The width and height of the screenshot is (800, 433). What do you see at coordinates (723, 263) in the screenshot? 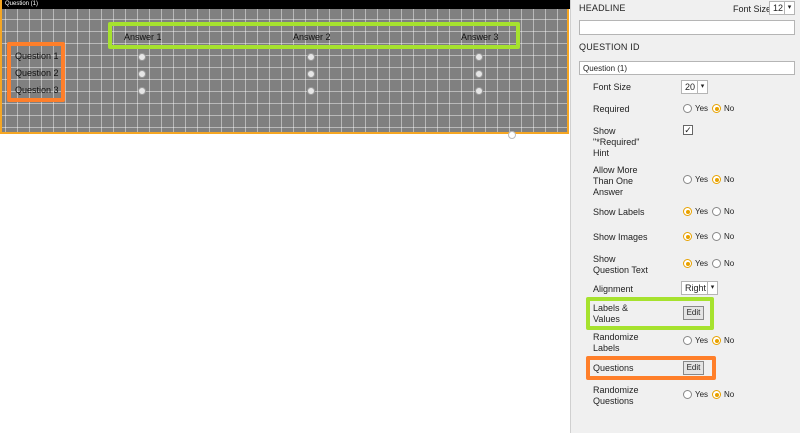
I see `show-question-text-no-radio: No` at bounding box center [723, 263].